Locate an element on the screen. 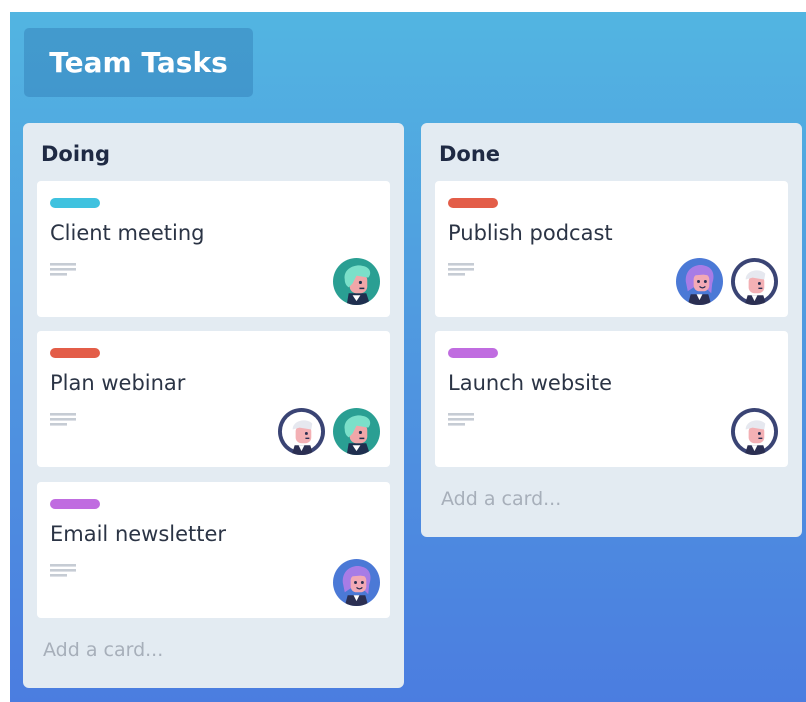  board-title: Team Tasks is located at coordinates (138, 62).